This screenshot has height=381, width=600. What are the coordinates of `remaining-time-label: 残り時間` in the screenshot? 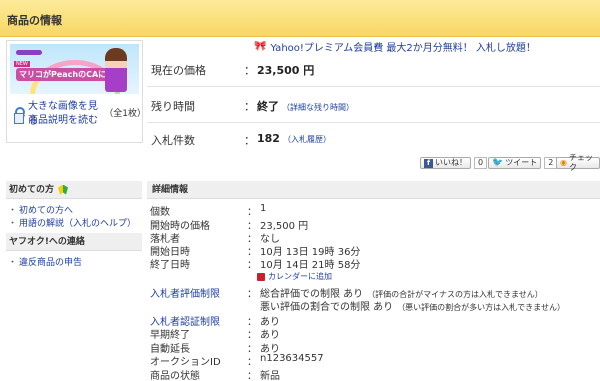 It's located at (173, 106).